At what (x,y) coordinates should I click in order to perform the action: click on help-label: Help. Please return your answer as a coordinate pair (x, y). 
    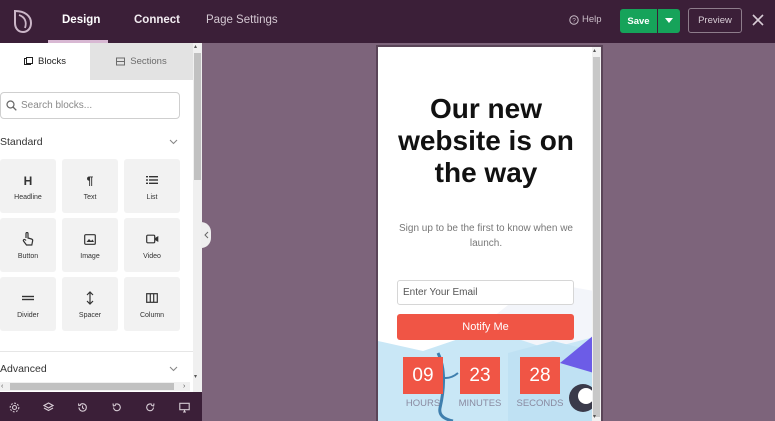
    Looking at the image, I should click on (592, 19).